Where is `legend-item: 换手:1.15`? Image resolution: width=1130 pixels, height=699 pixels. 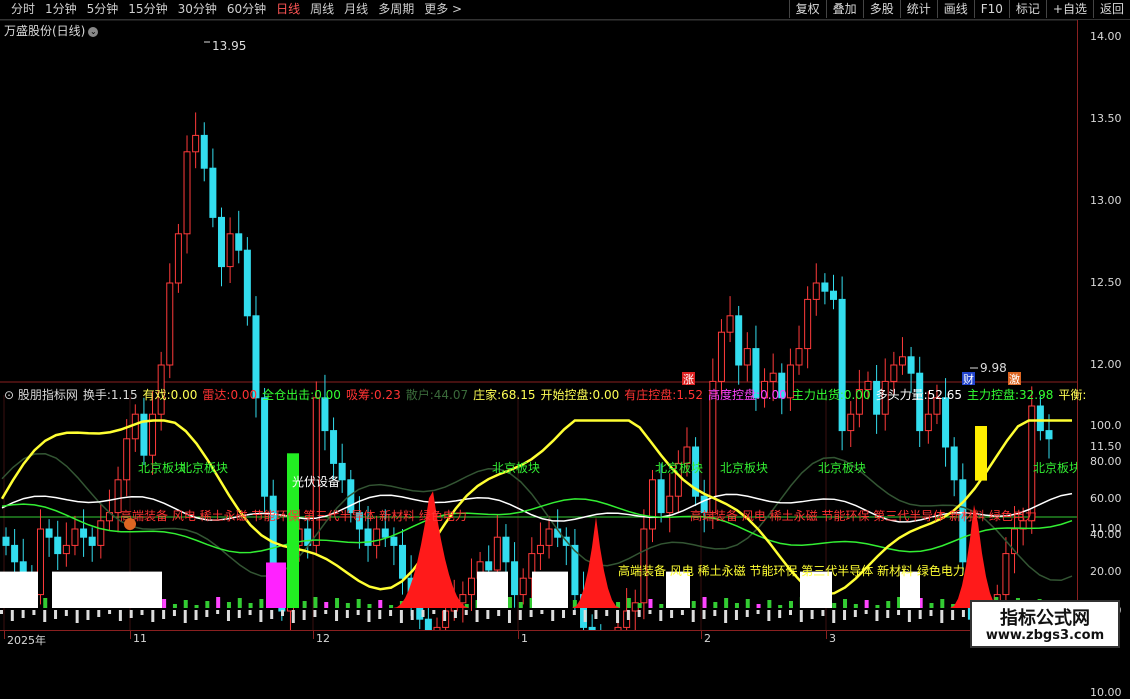
legend-item: 换手:1.15 is located at coordinates (110, 395).